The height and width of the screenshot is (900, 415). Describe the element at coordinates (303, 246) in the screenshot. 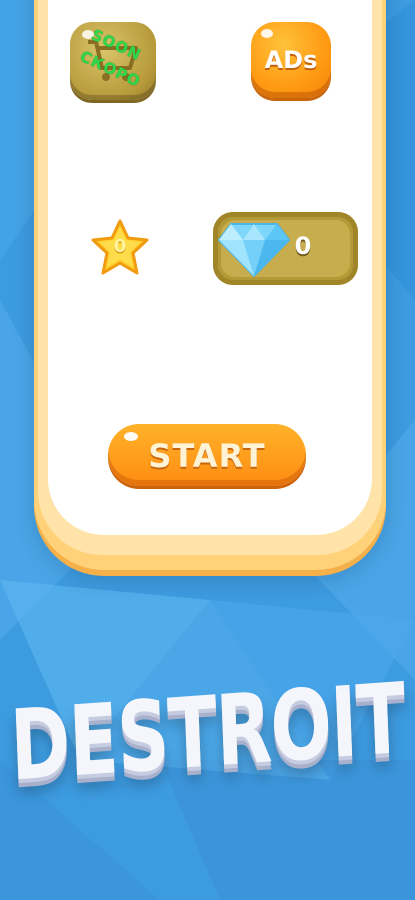

I see `gem-count: 0` at that location.